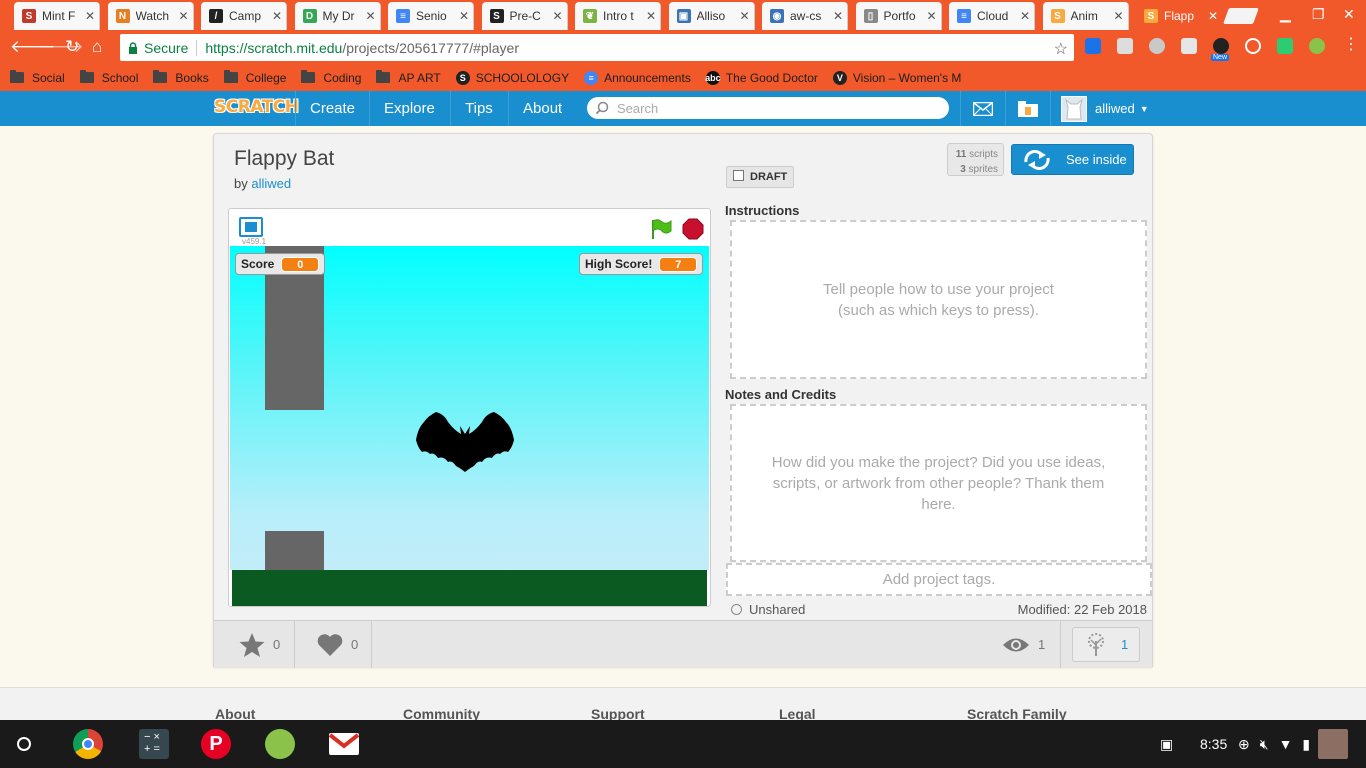 Image resolution: width=1366 pixels, height=768 pixels. Describe the element at coordinates (1061, 49) in the screenshot. I see `bookmark-star-icon: ☆` at that location.